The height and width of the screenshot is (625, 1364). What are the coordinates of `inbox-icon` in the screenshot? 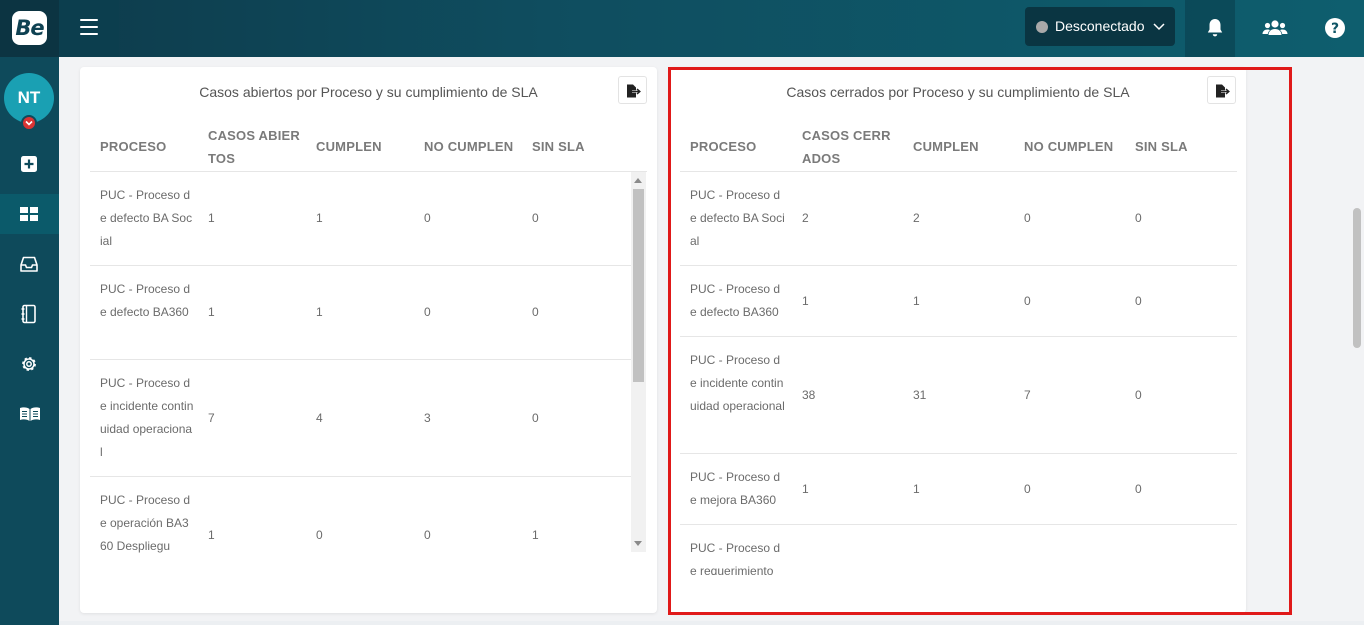 It's located at (29, 264).